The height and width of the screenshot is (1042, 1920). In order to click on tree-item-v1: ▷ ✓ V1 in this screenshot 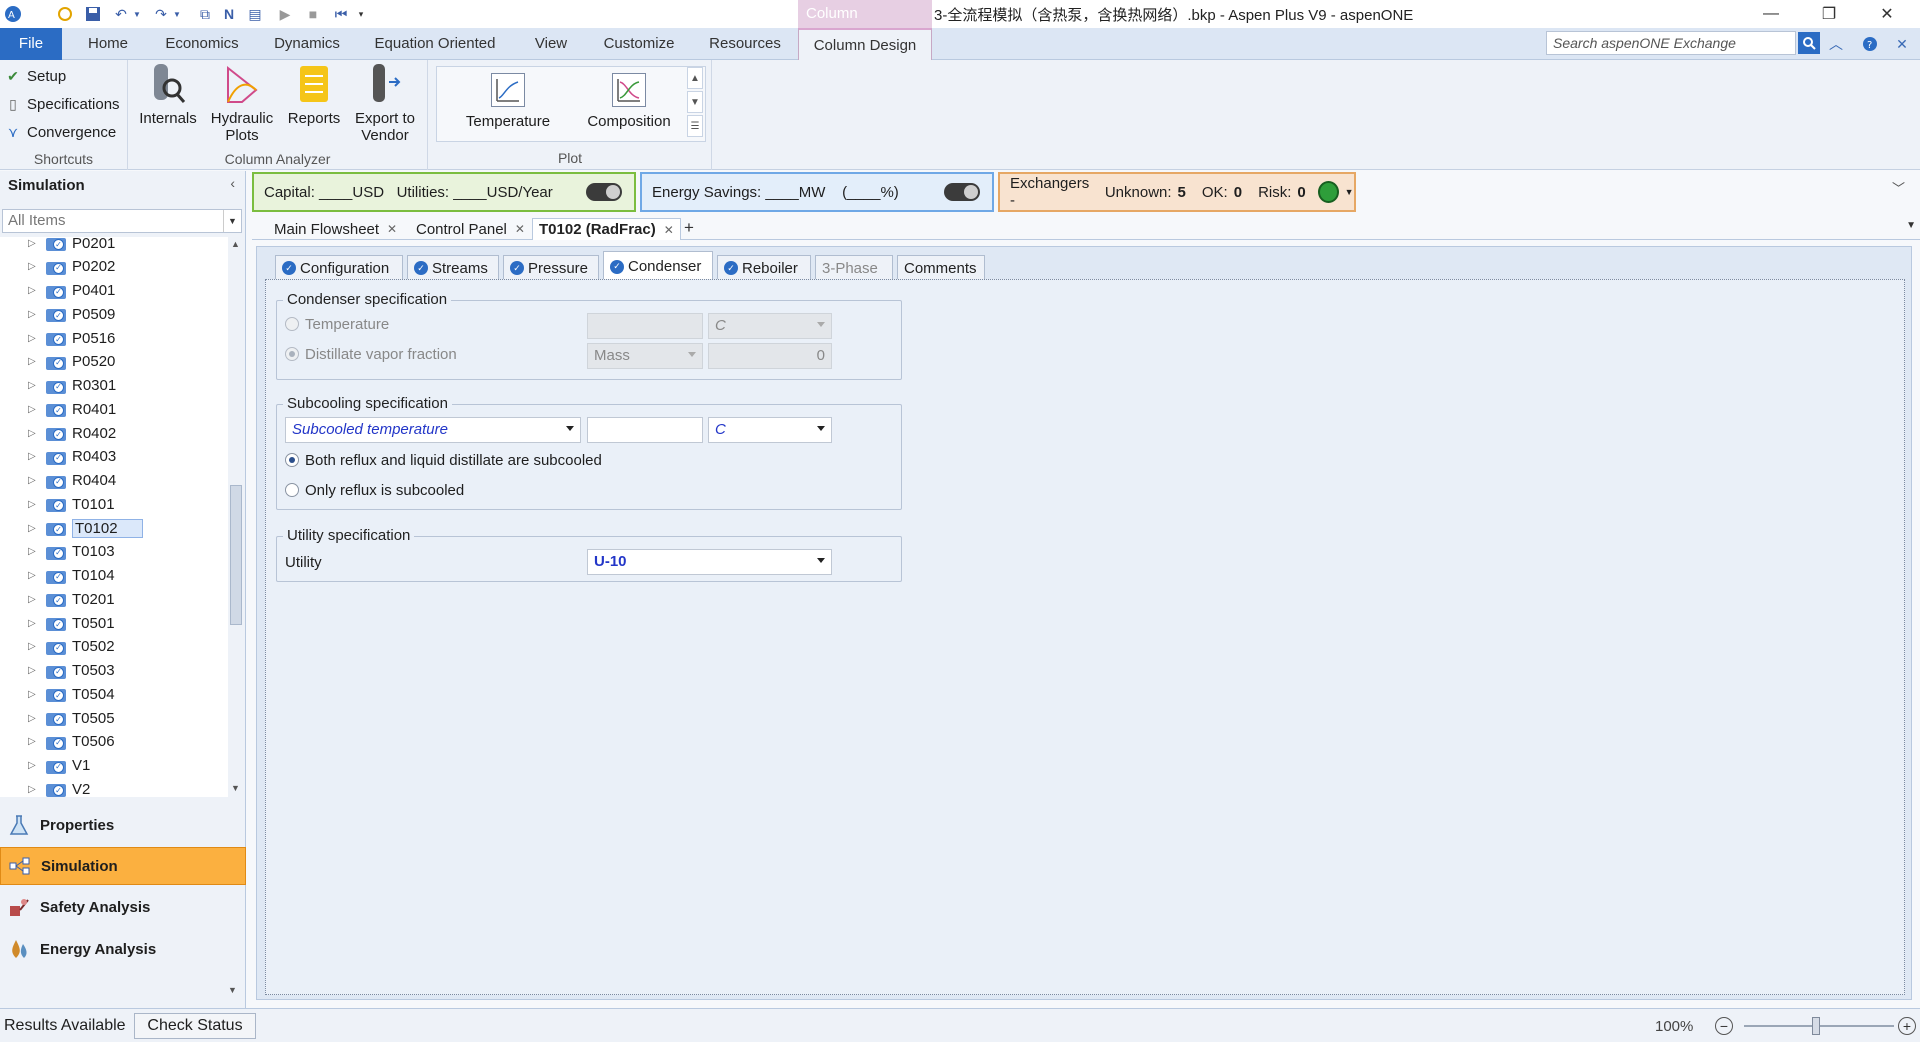, I will do `click(59, 766)`.